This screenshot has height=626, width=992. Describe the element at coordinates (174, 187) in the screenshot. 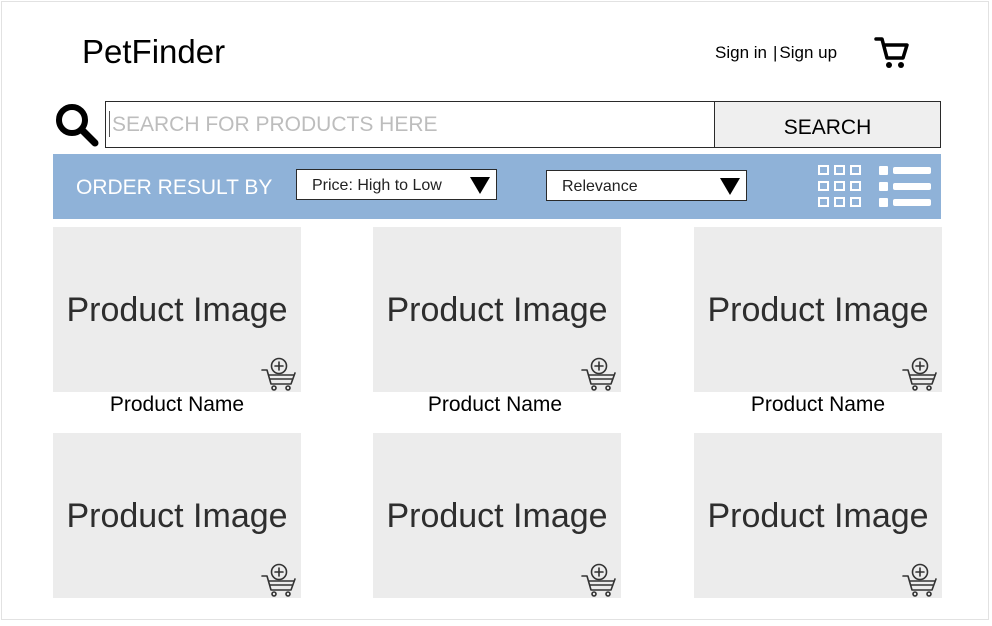

I see `order-result-label: ORDER RESULT BY` at that location.